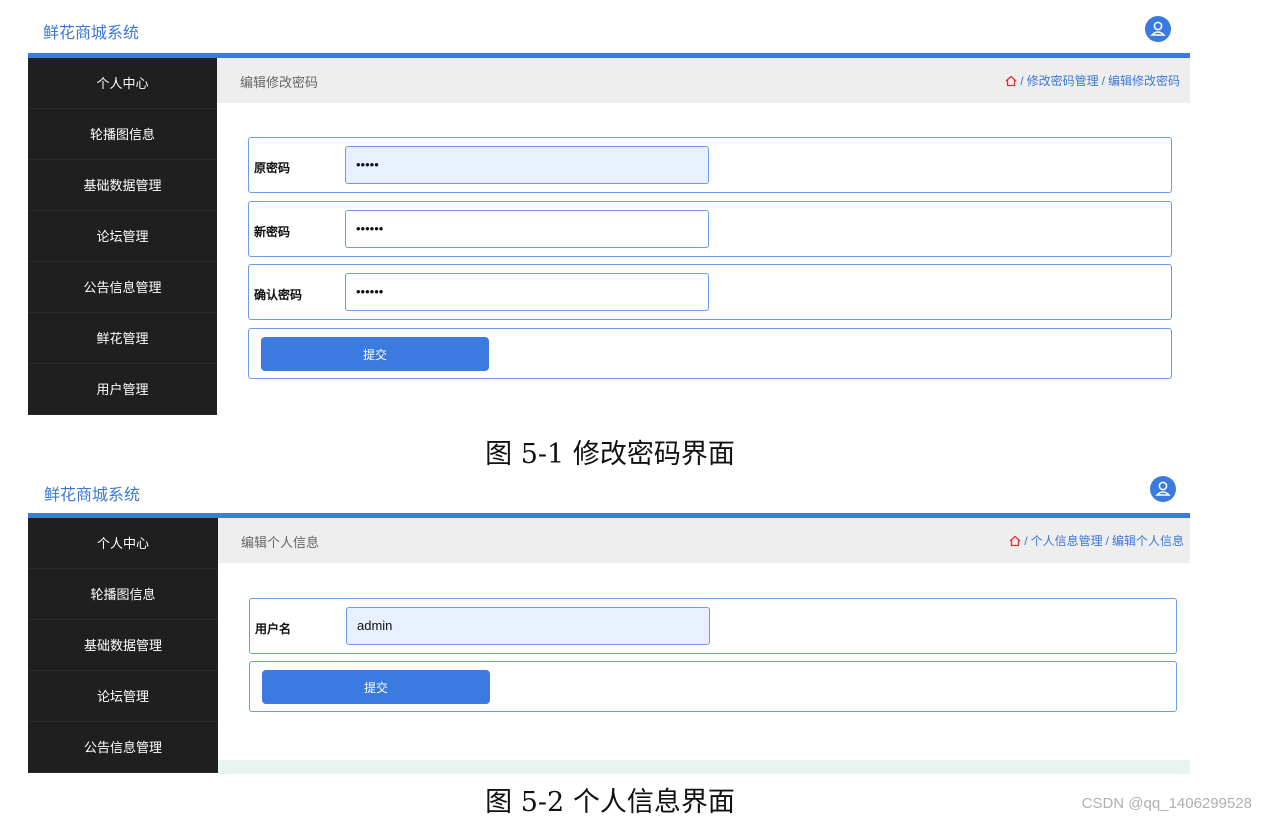  I want to click on breadcrumb-current: 编辑修改密码, so click(1143, 81).